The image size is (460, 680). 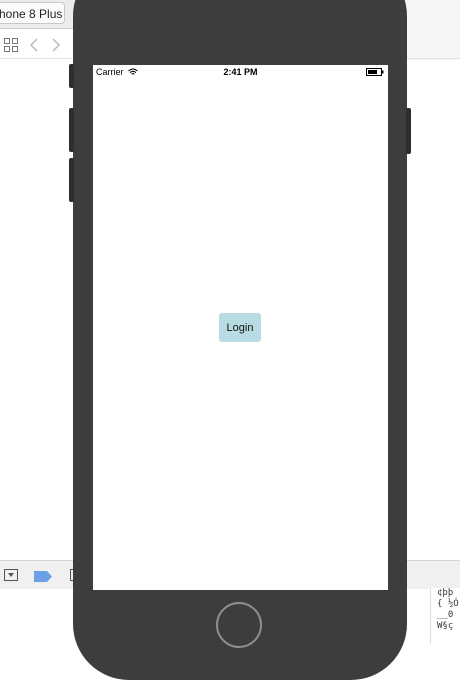 What do you see at coordinates (239, 625) in the screenshot?
I see `home-button` at bounding box center [239, 625].